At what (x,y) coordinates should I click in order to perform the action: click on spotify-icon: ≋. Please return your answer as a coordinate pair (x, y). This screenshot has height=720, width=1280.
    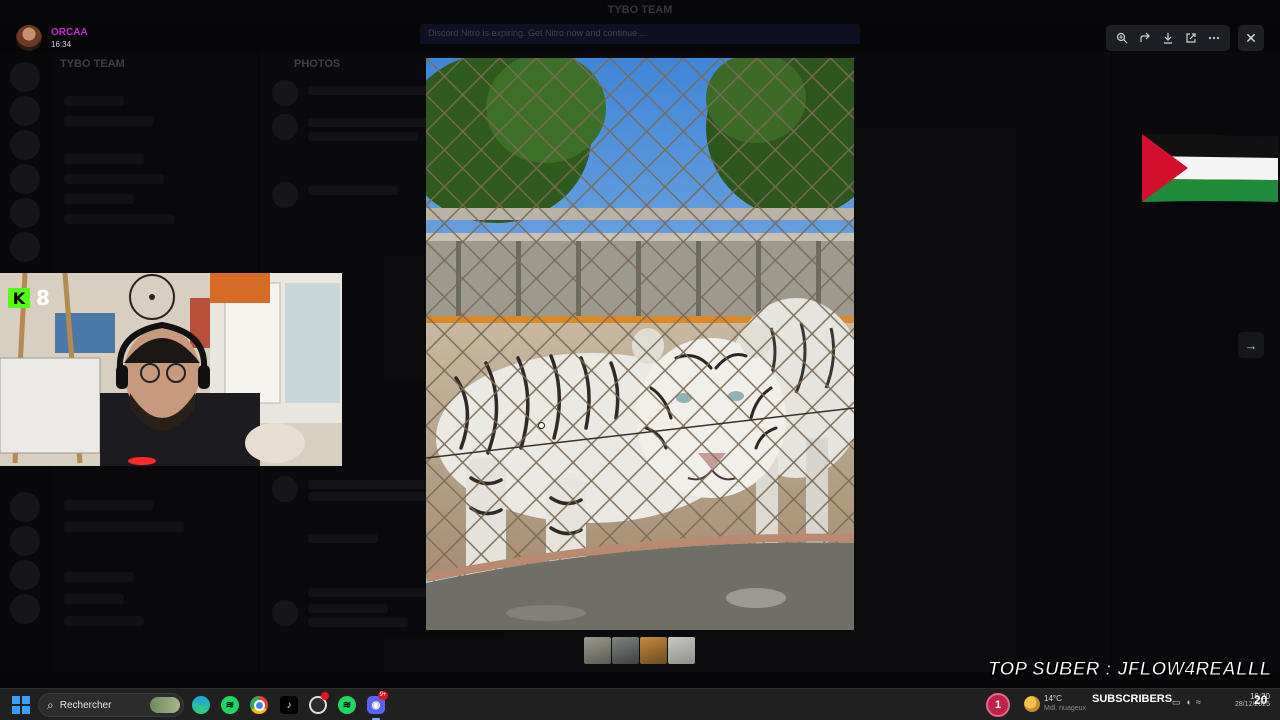
    Looking at the image, I should click on (230, 705).